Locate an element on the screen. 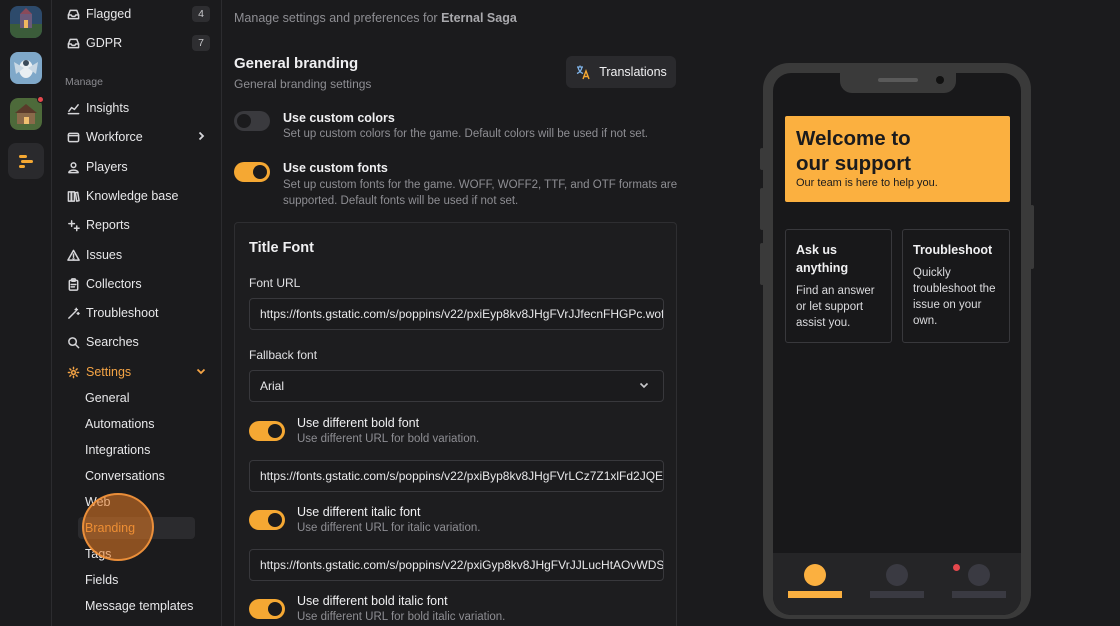 This screenshot has width=1120, height=626. settings-sub-web: Web is located at coordinates (140, 502).